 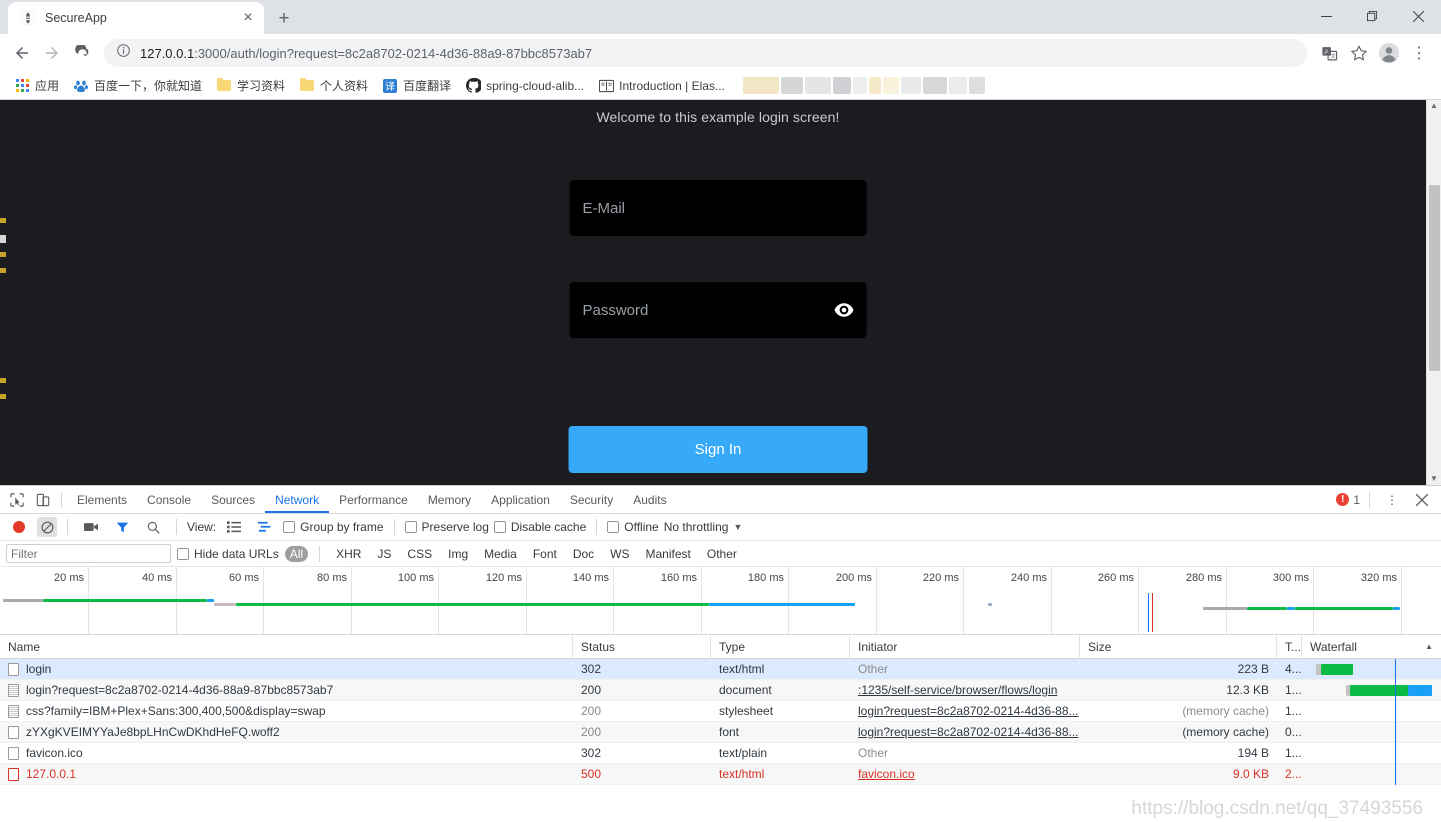 I want to click on error-count-badge: ! 1, so click(x=1348, y=500).